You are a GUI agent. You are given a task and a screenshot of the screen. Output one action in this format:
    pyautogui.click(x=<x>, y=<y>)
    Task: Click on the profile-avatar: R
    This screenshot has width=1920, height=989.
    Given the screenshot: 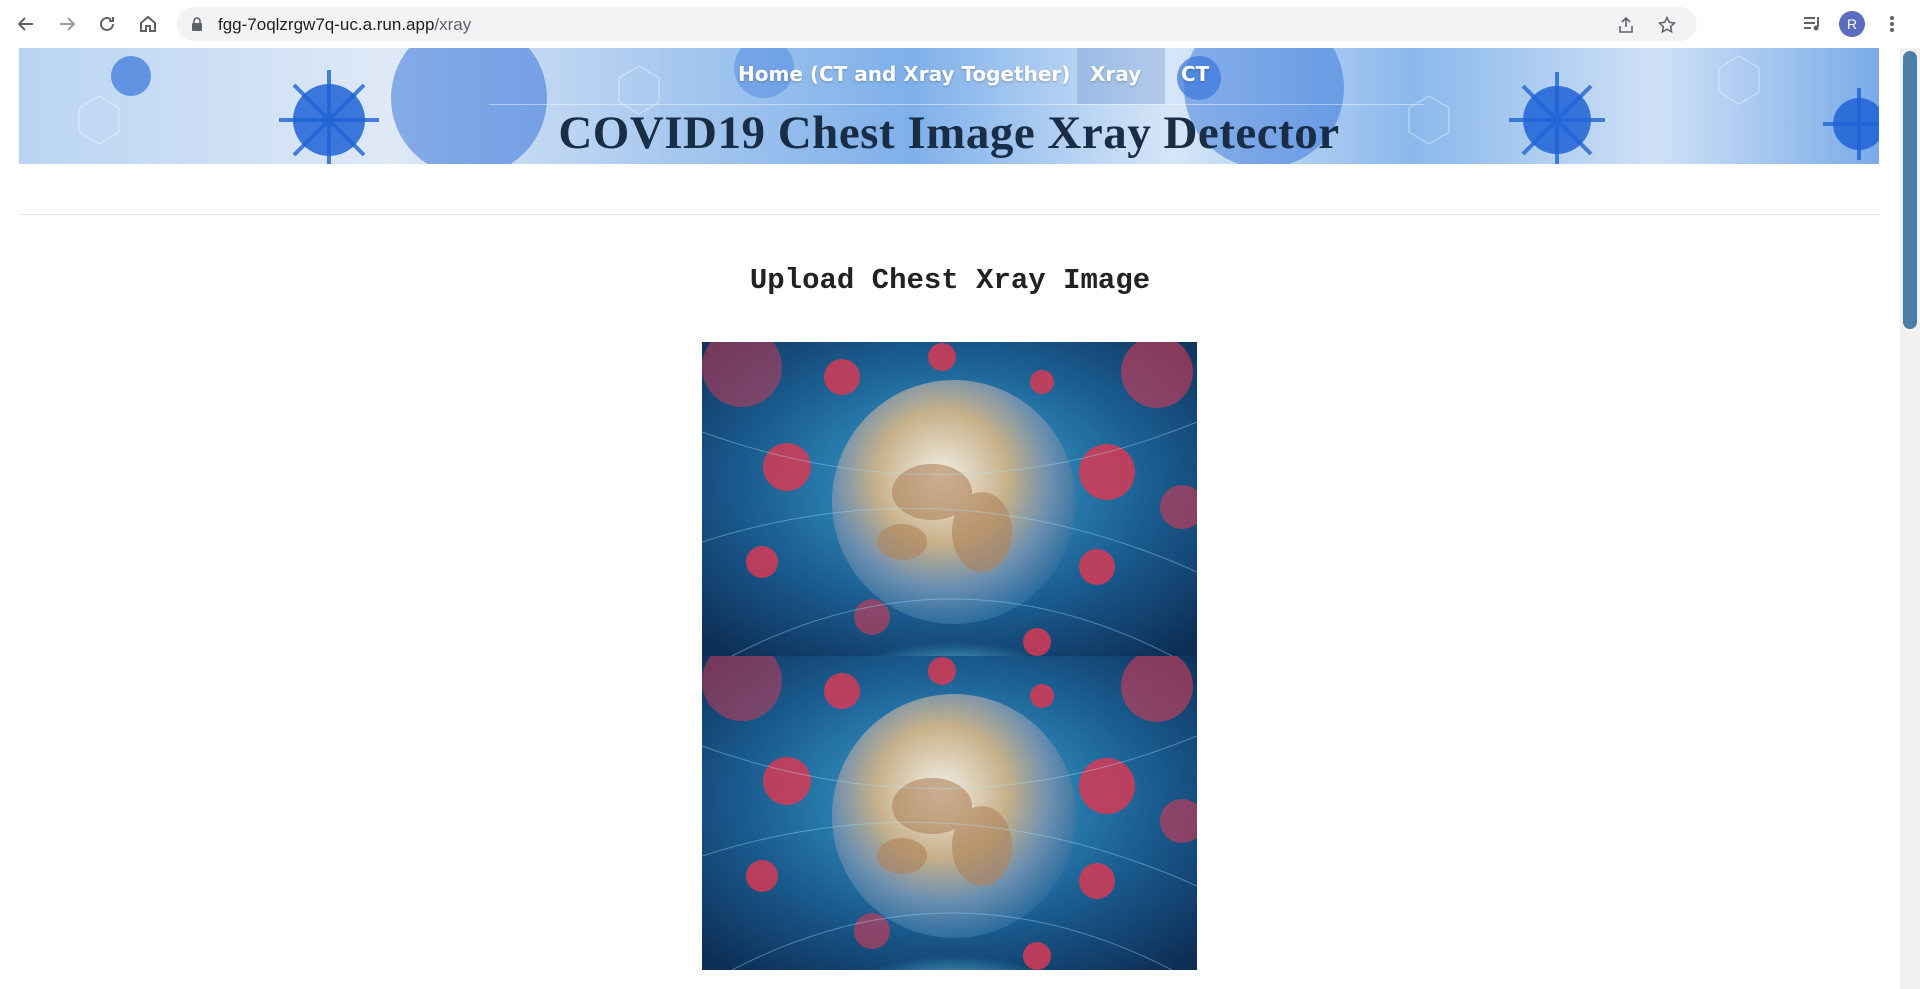 What is the action you would take?
    pyautogui.click(x=1852, y=24)
    